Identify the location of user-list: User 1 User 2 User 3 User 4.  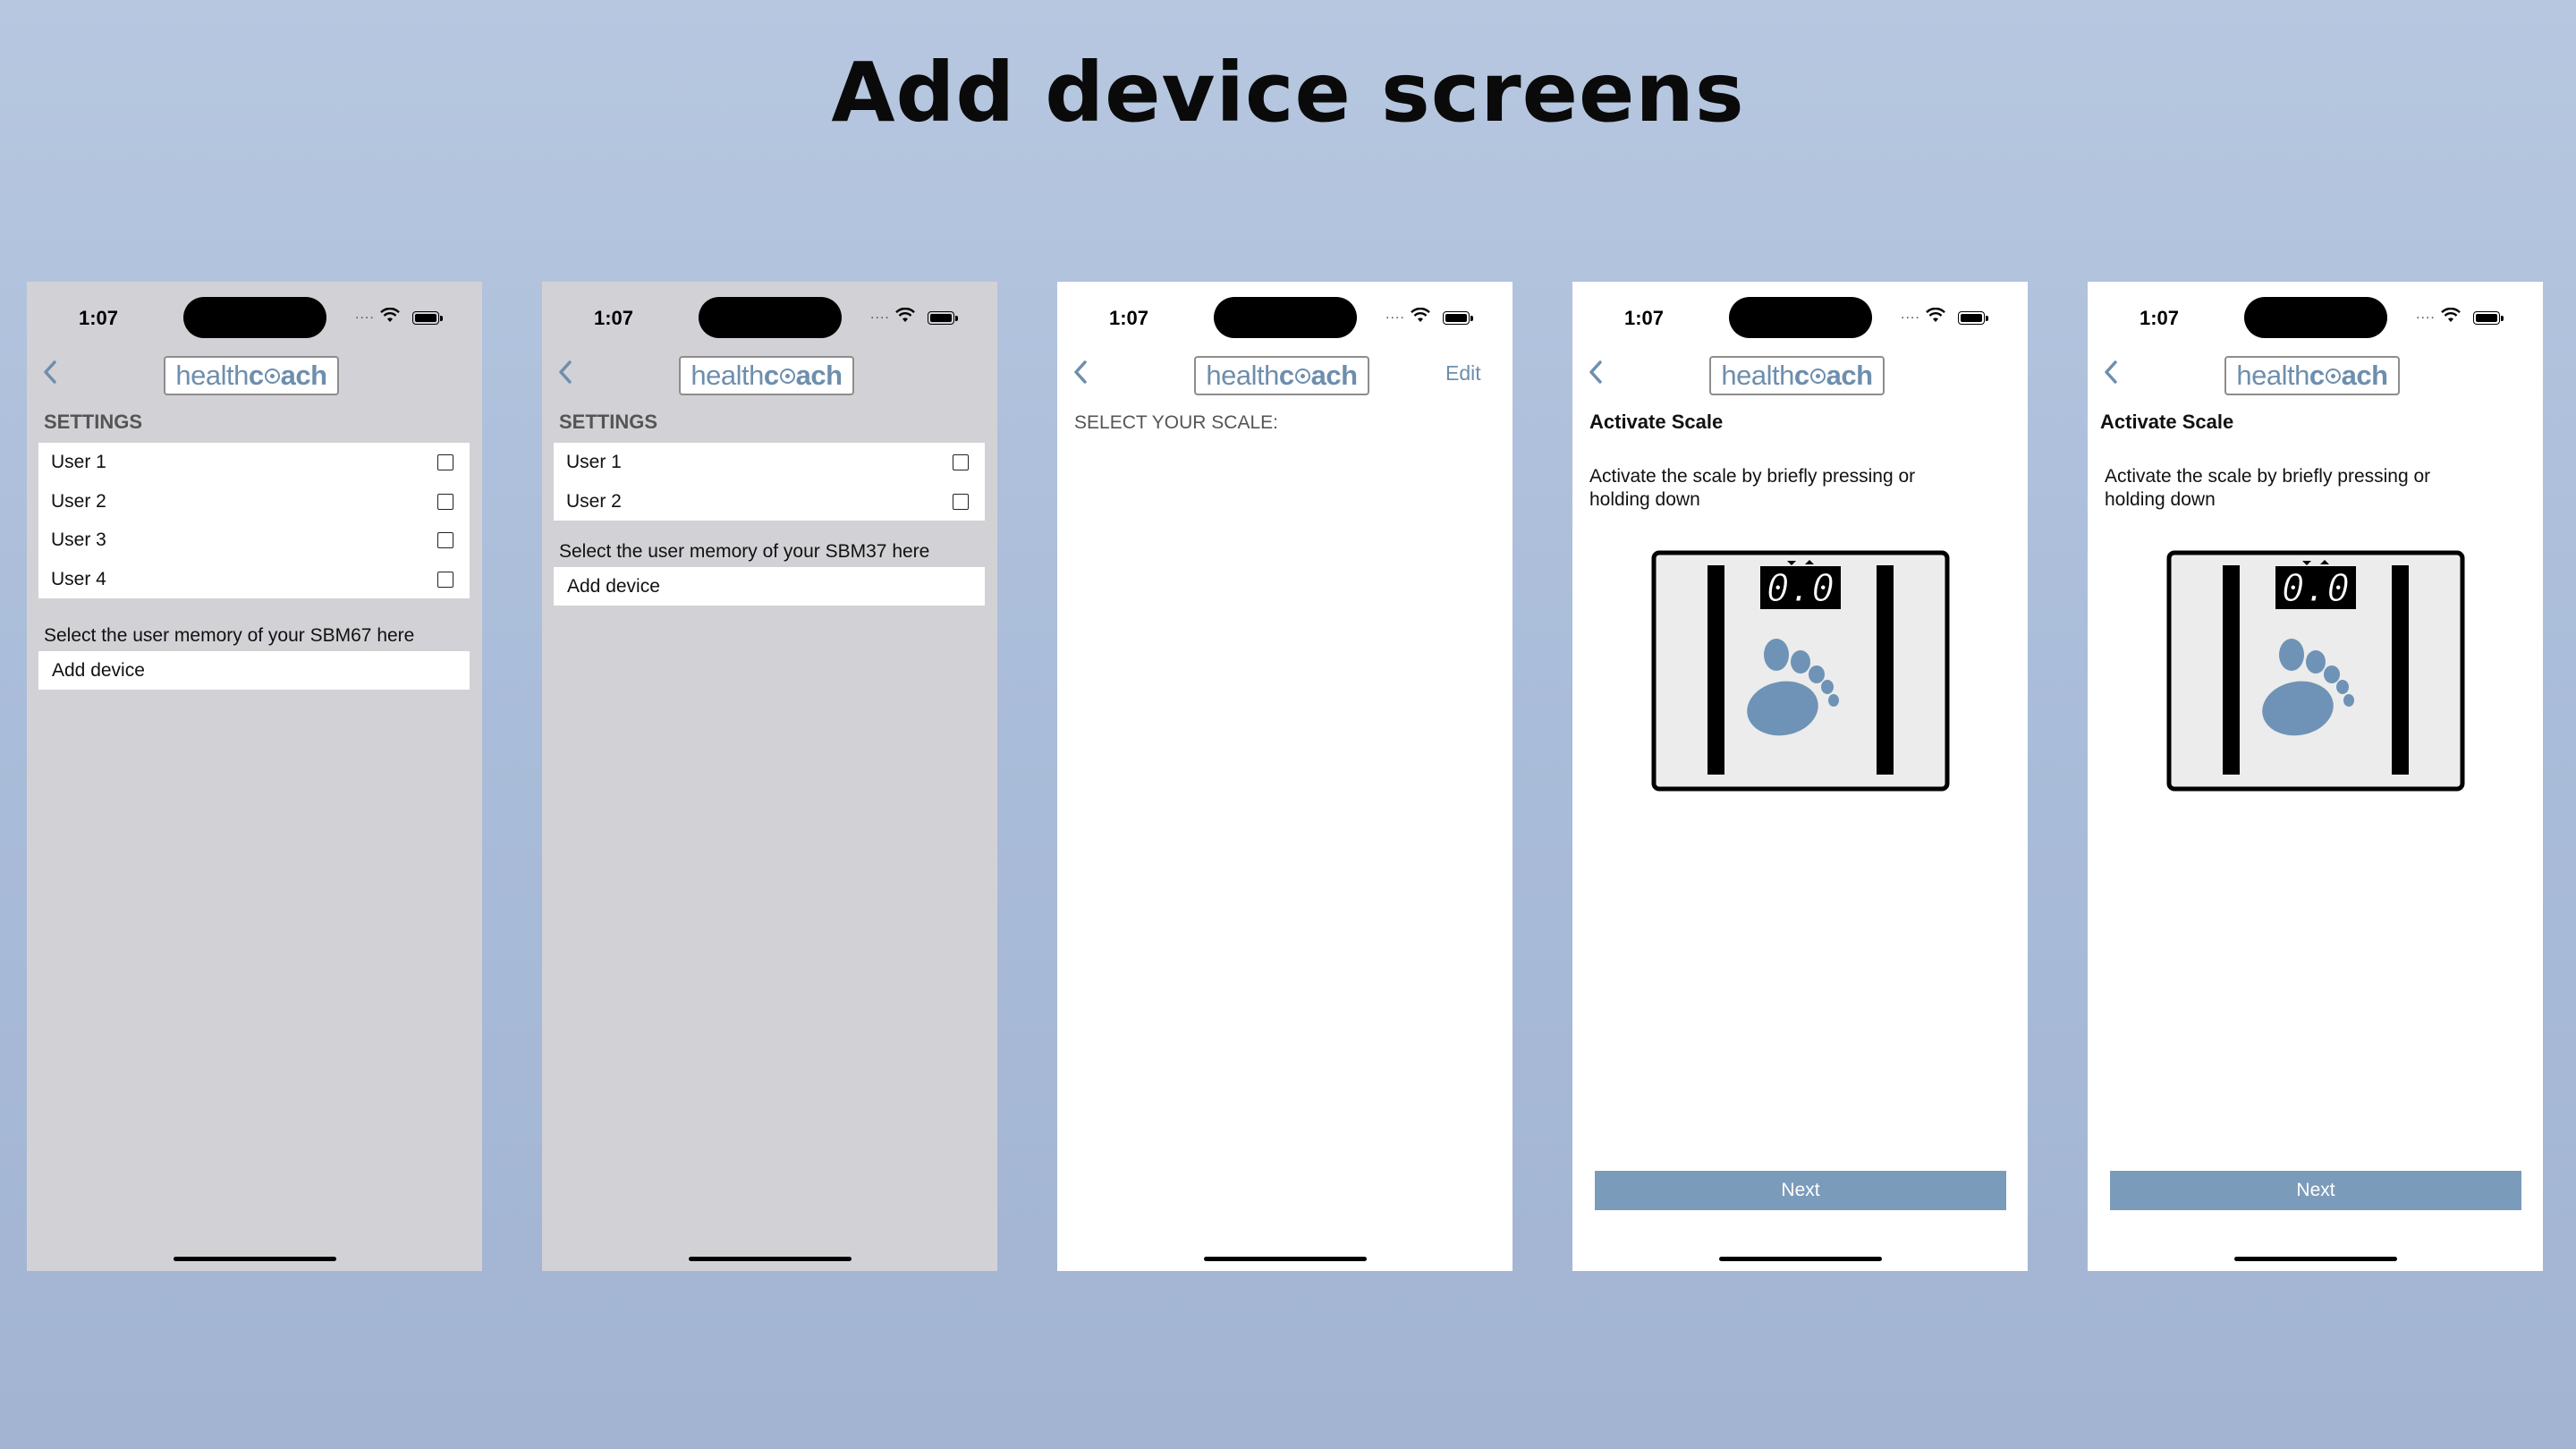
(254, 520).